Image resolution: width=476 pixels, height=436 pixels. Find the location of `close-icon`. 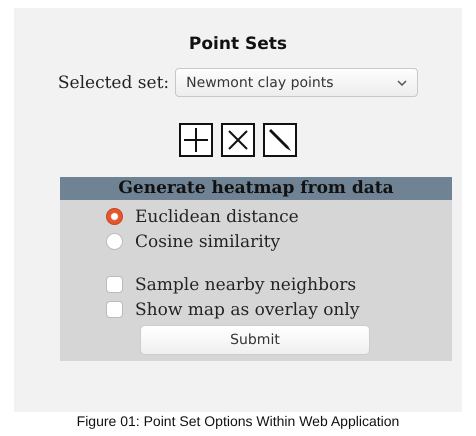

close-icon is located at coordinates (238, 140).